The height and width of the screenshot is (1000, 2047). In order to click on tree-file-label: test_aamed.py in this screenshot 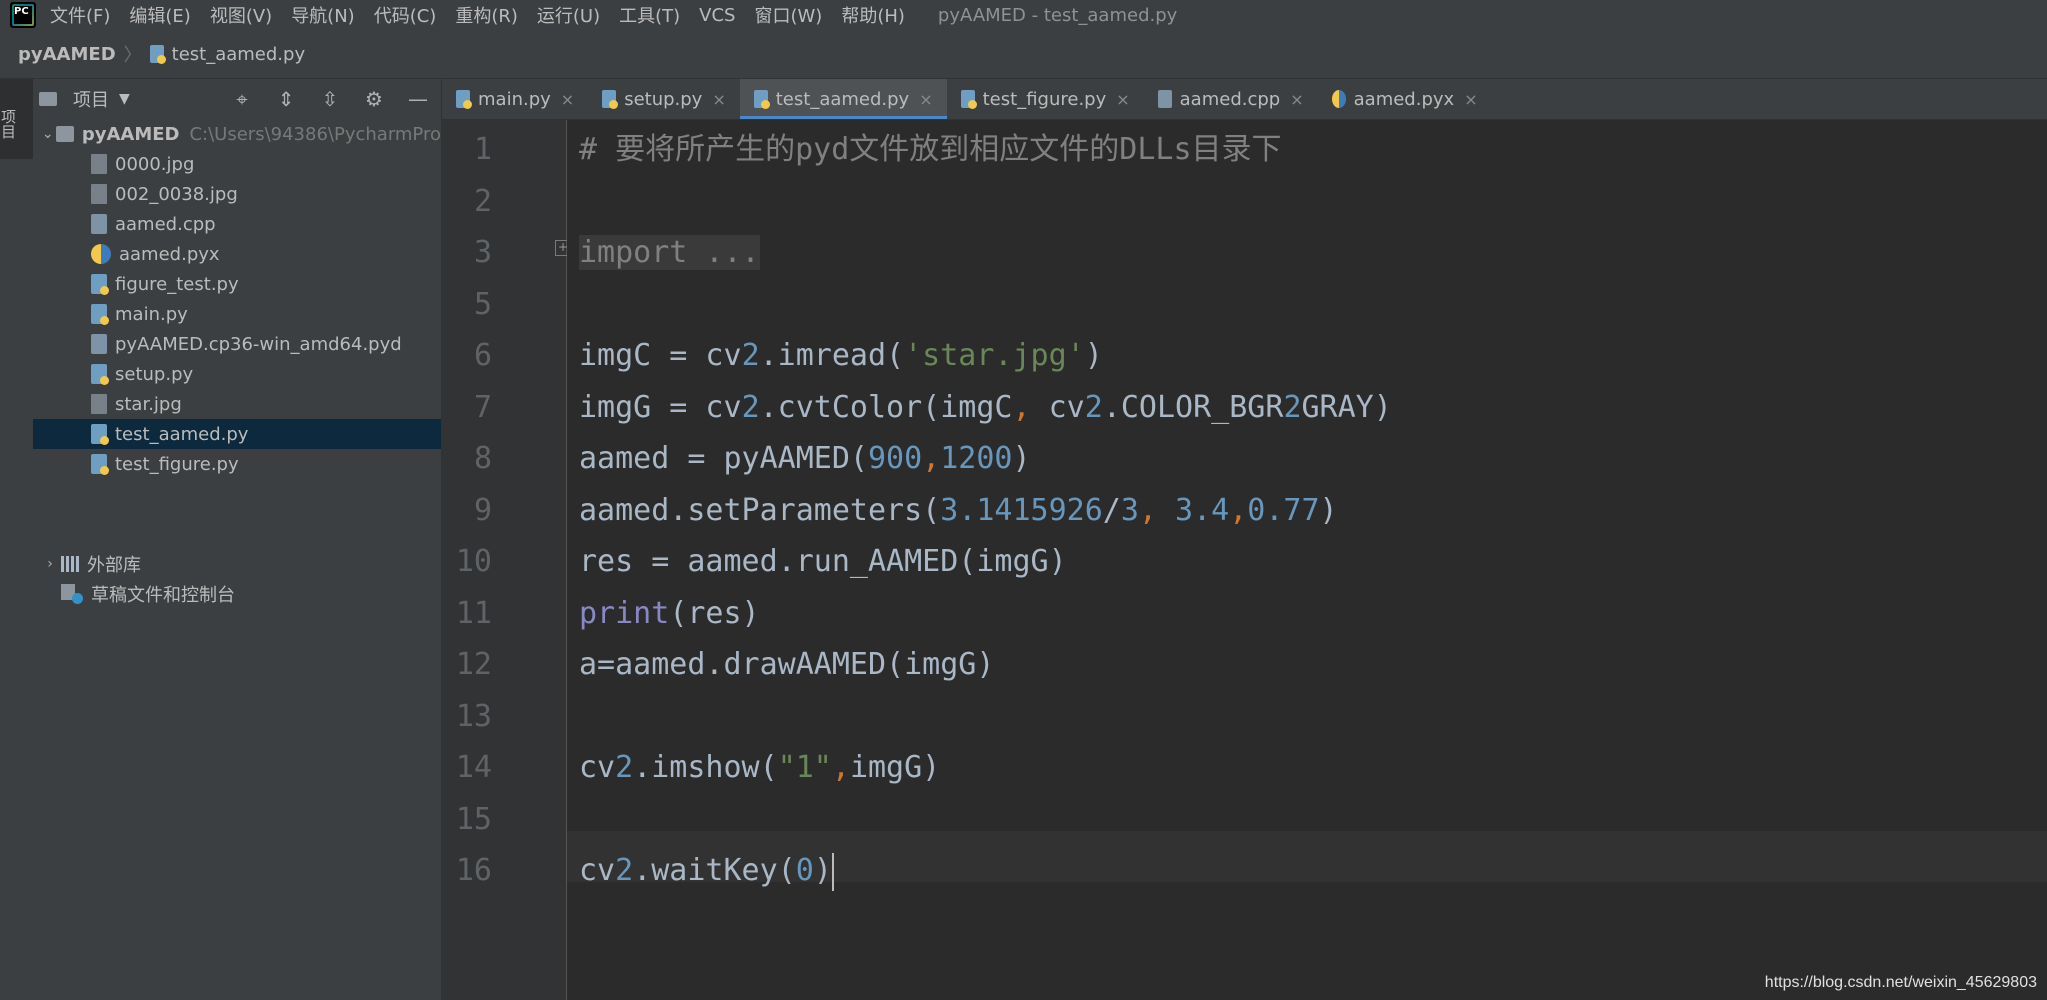, I will do `click(182, 434)`.